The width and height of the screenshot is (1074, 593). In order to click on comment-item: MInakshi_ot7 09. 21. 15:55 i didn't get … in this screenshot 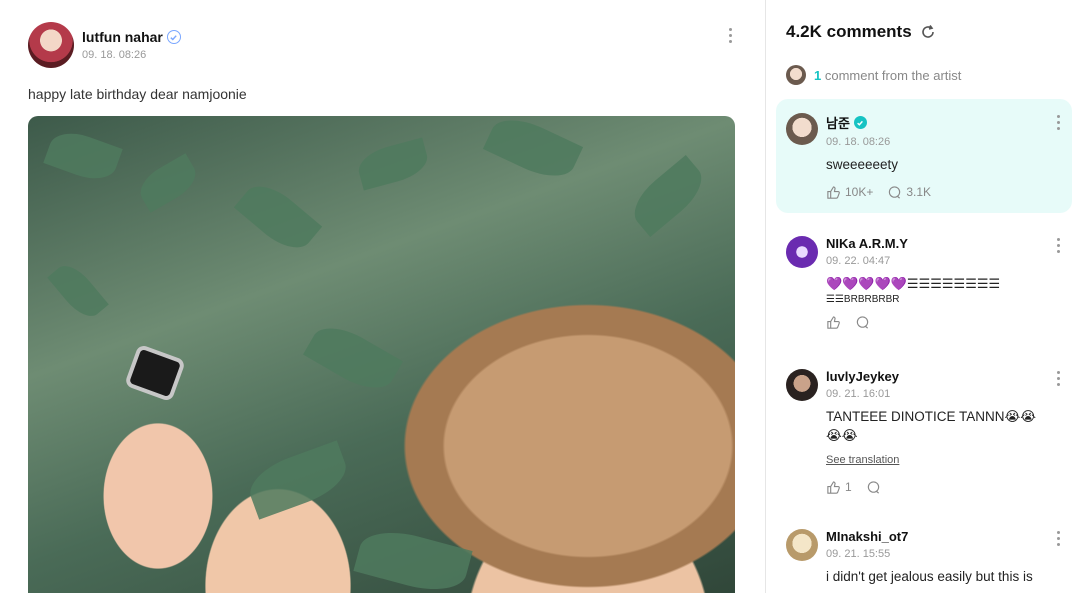, I will do `click(924, 554)`.